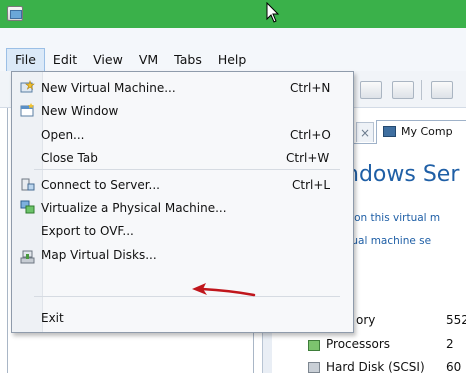  Describe the element at coordinates (187, 169) in the screenshot. I see `menu-separator` at that location.